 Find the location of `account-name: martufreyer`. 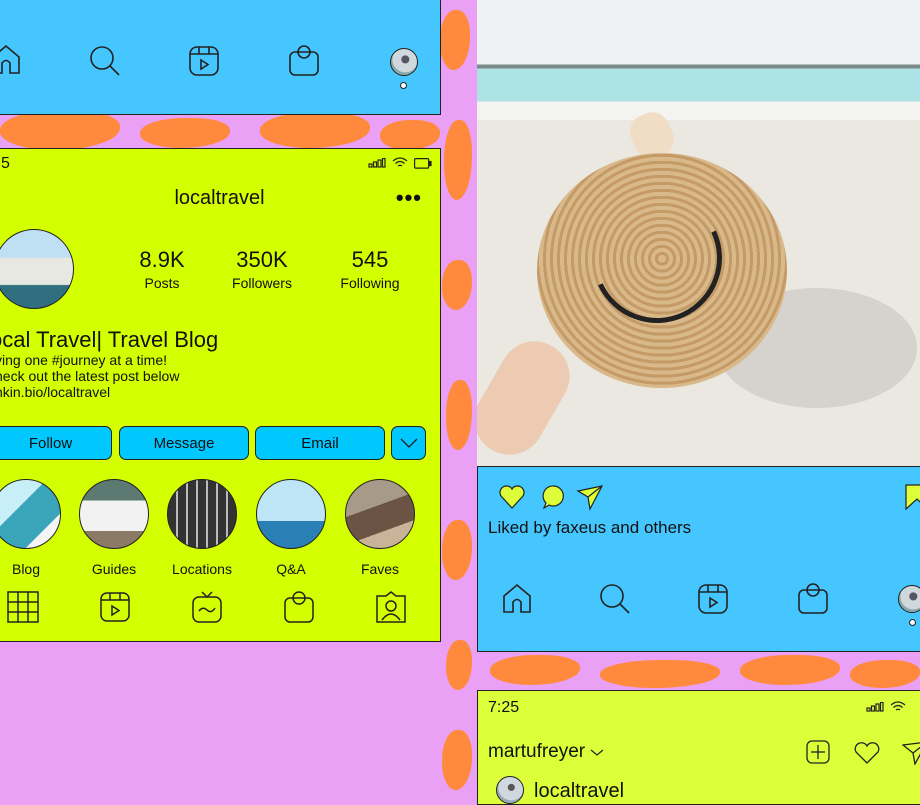

account-name: martufreyer is located at coordinates (537, 751).